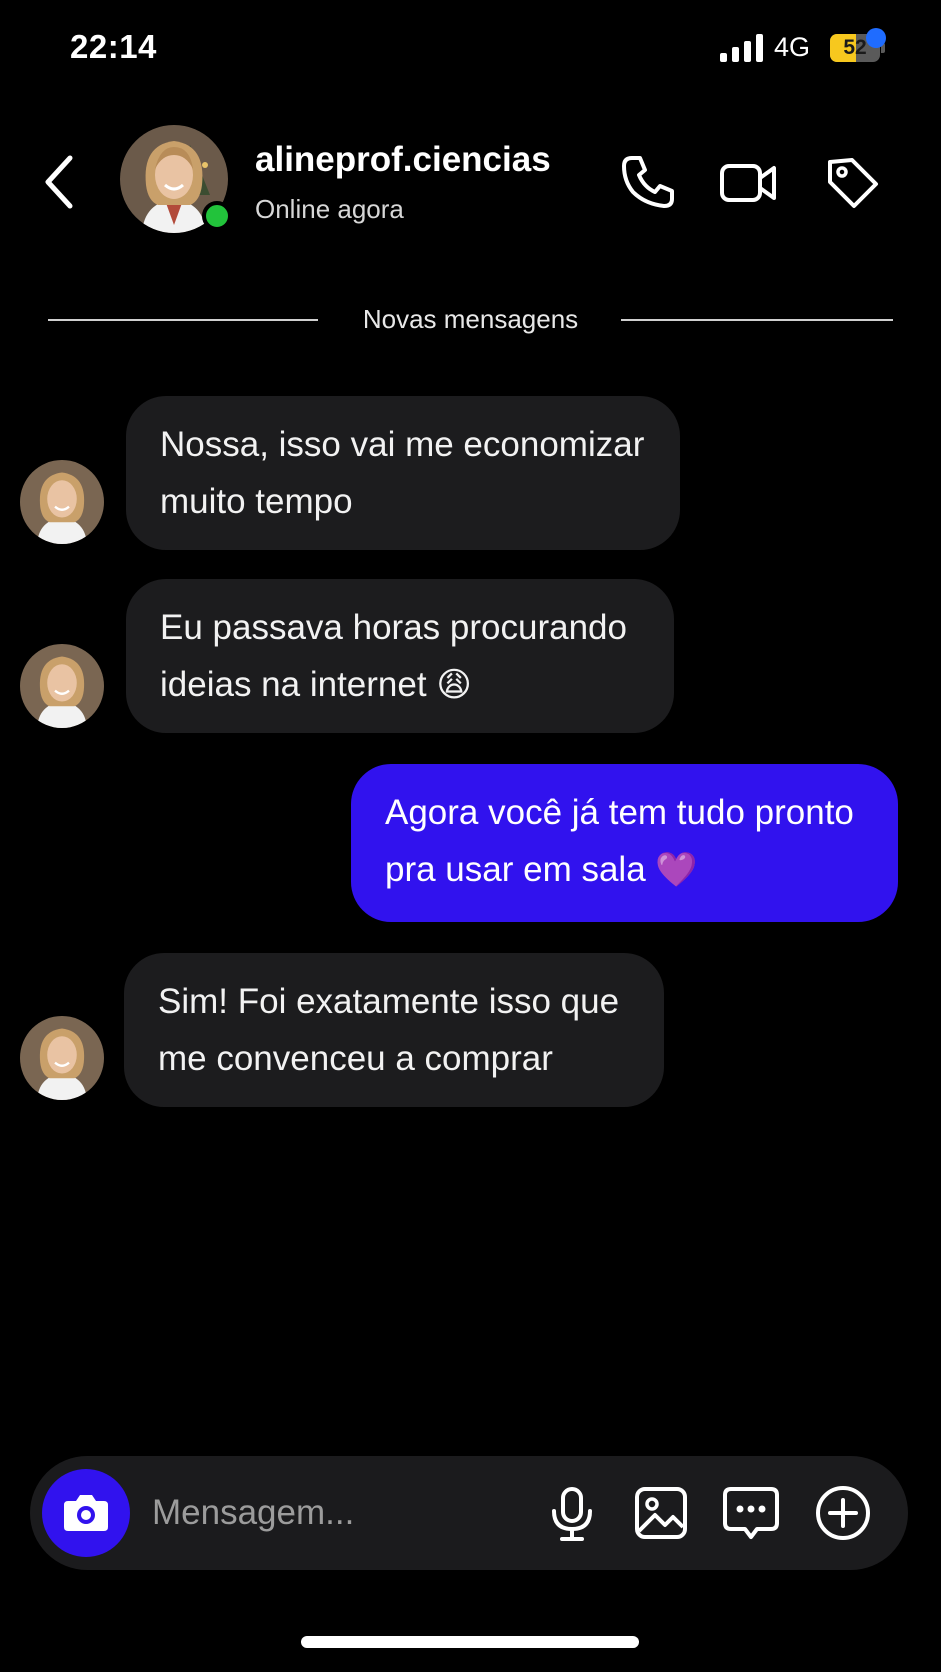  Describe the element at coordinates (661, 1513) in the screenshot. I see `gallery-icon` at that location.